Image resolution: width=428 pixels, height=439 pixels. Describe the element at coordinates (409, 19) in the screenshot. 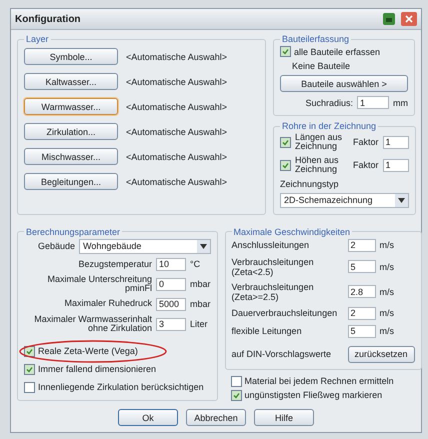

I see `close-icon` at that location.